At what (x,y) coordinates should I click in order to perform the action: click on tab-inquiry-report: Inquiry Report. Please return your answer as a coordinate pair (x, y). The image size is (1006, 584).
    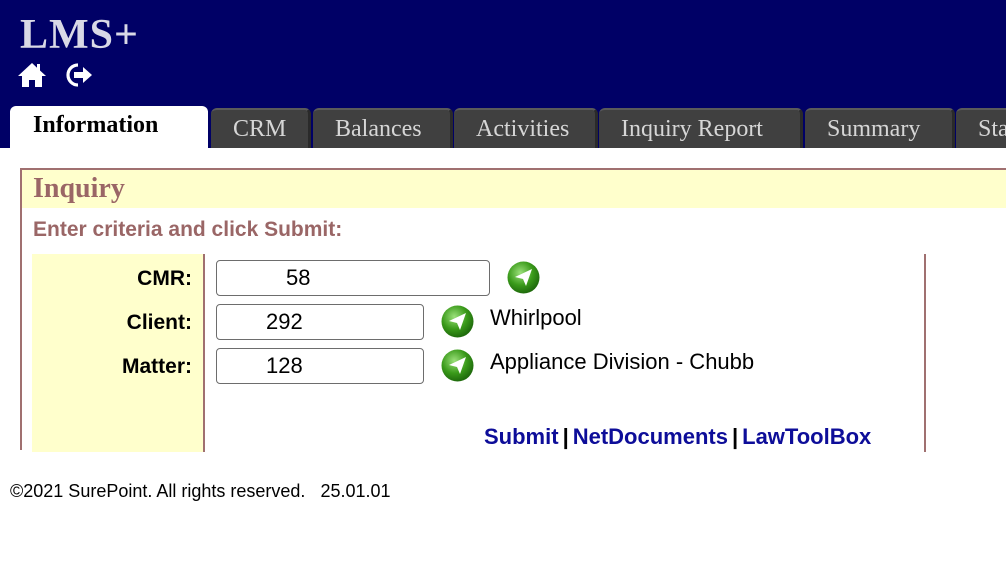
    Looking at the image, I should click on (701, 128).